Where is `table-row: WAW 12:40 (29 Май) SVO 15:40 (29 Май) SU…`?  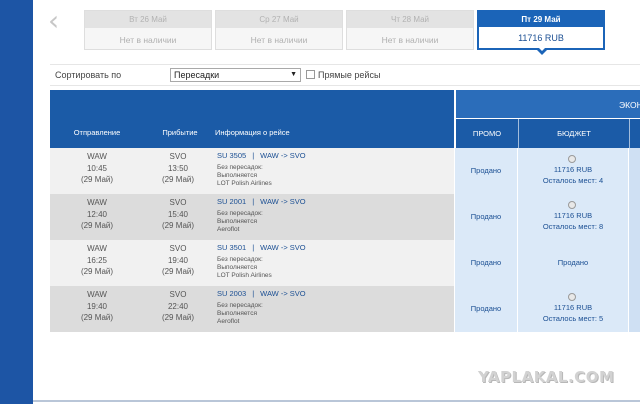
table-row: WAW 12:40 (29 Май) SVO 15:40 (29 Май) SU… is located at coordinates (345, 217).